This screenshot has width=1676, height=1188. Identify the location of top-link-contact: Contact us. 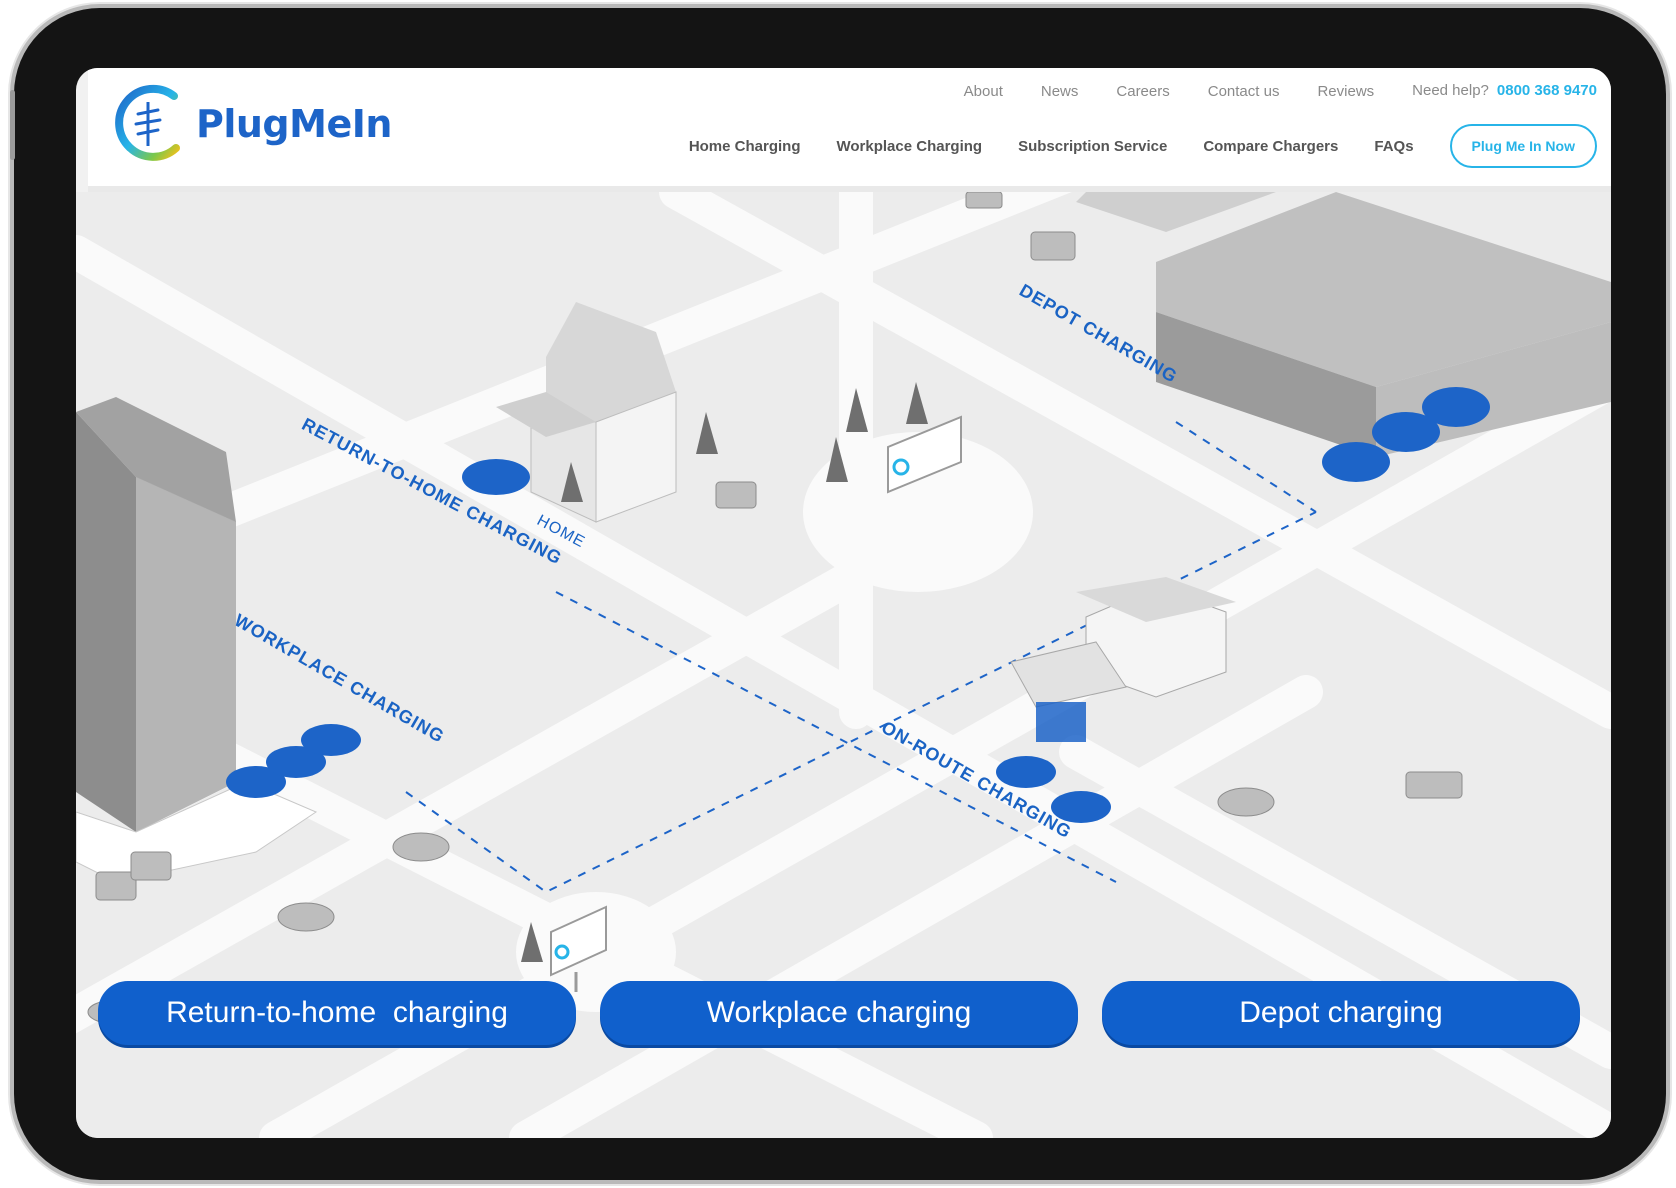
(1244, 91).